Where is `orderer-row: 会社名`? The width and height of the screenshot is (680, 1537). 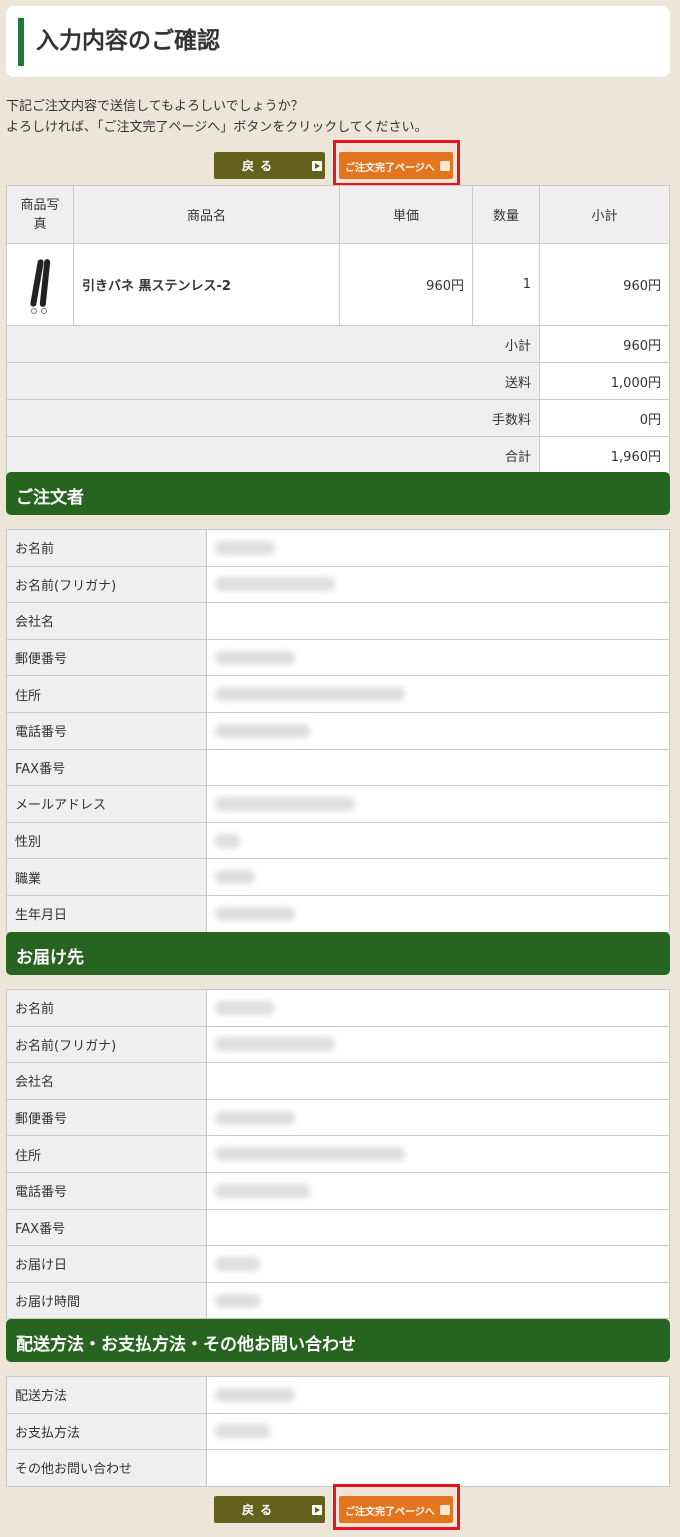
orderer-row: 会社名 is located at coordinates (338, 621).